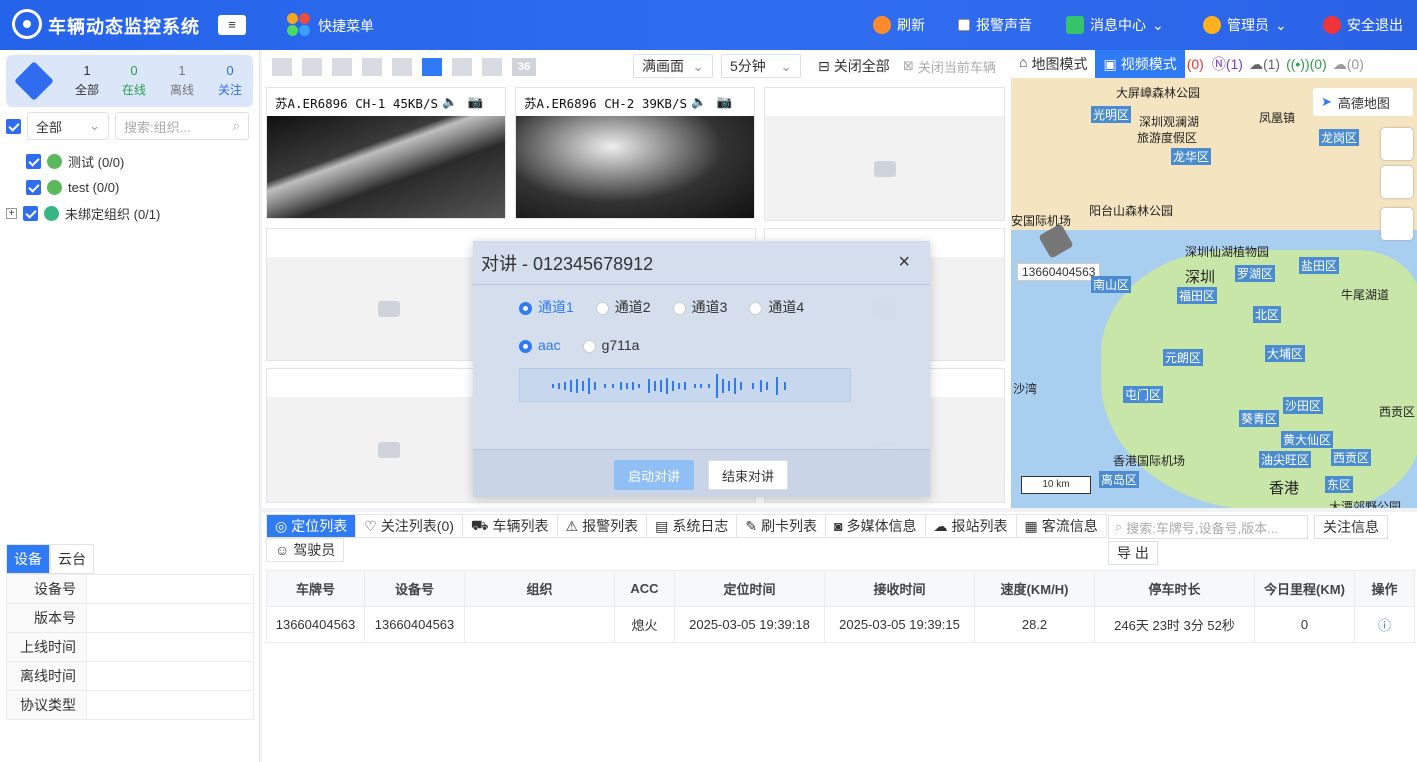 The image size is (1417, 762). I want to click on column-header: 组织, so click(539, 588).